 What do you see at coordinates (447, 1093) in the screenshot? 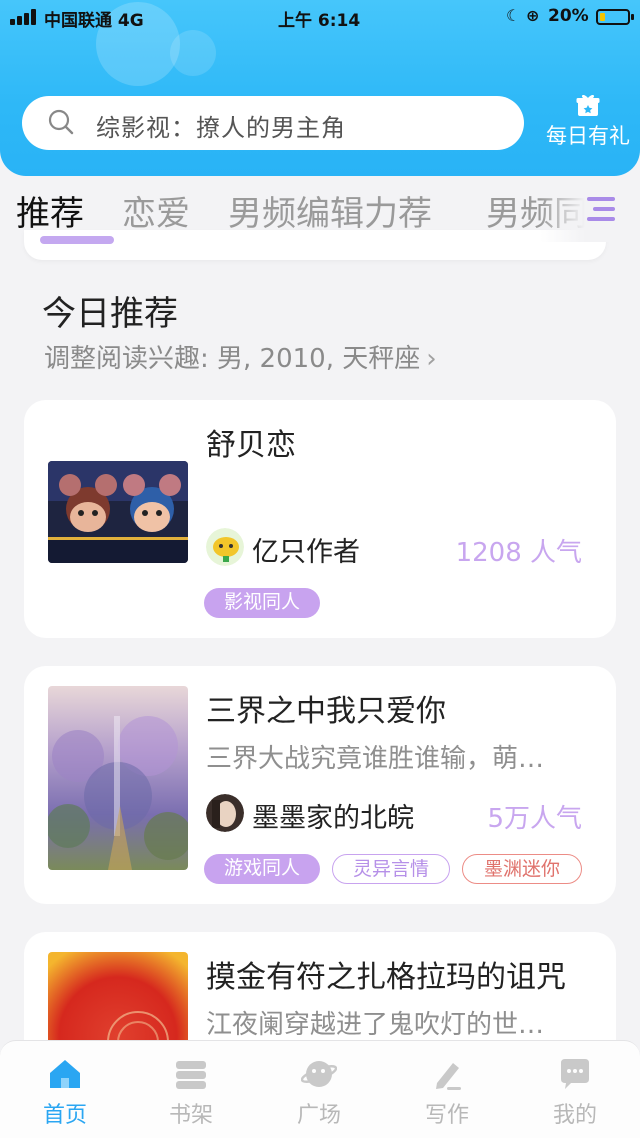
I see `nav-write: 写作` at bounding box center [447, 1093].